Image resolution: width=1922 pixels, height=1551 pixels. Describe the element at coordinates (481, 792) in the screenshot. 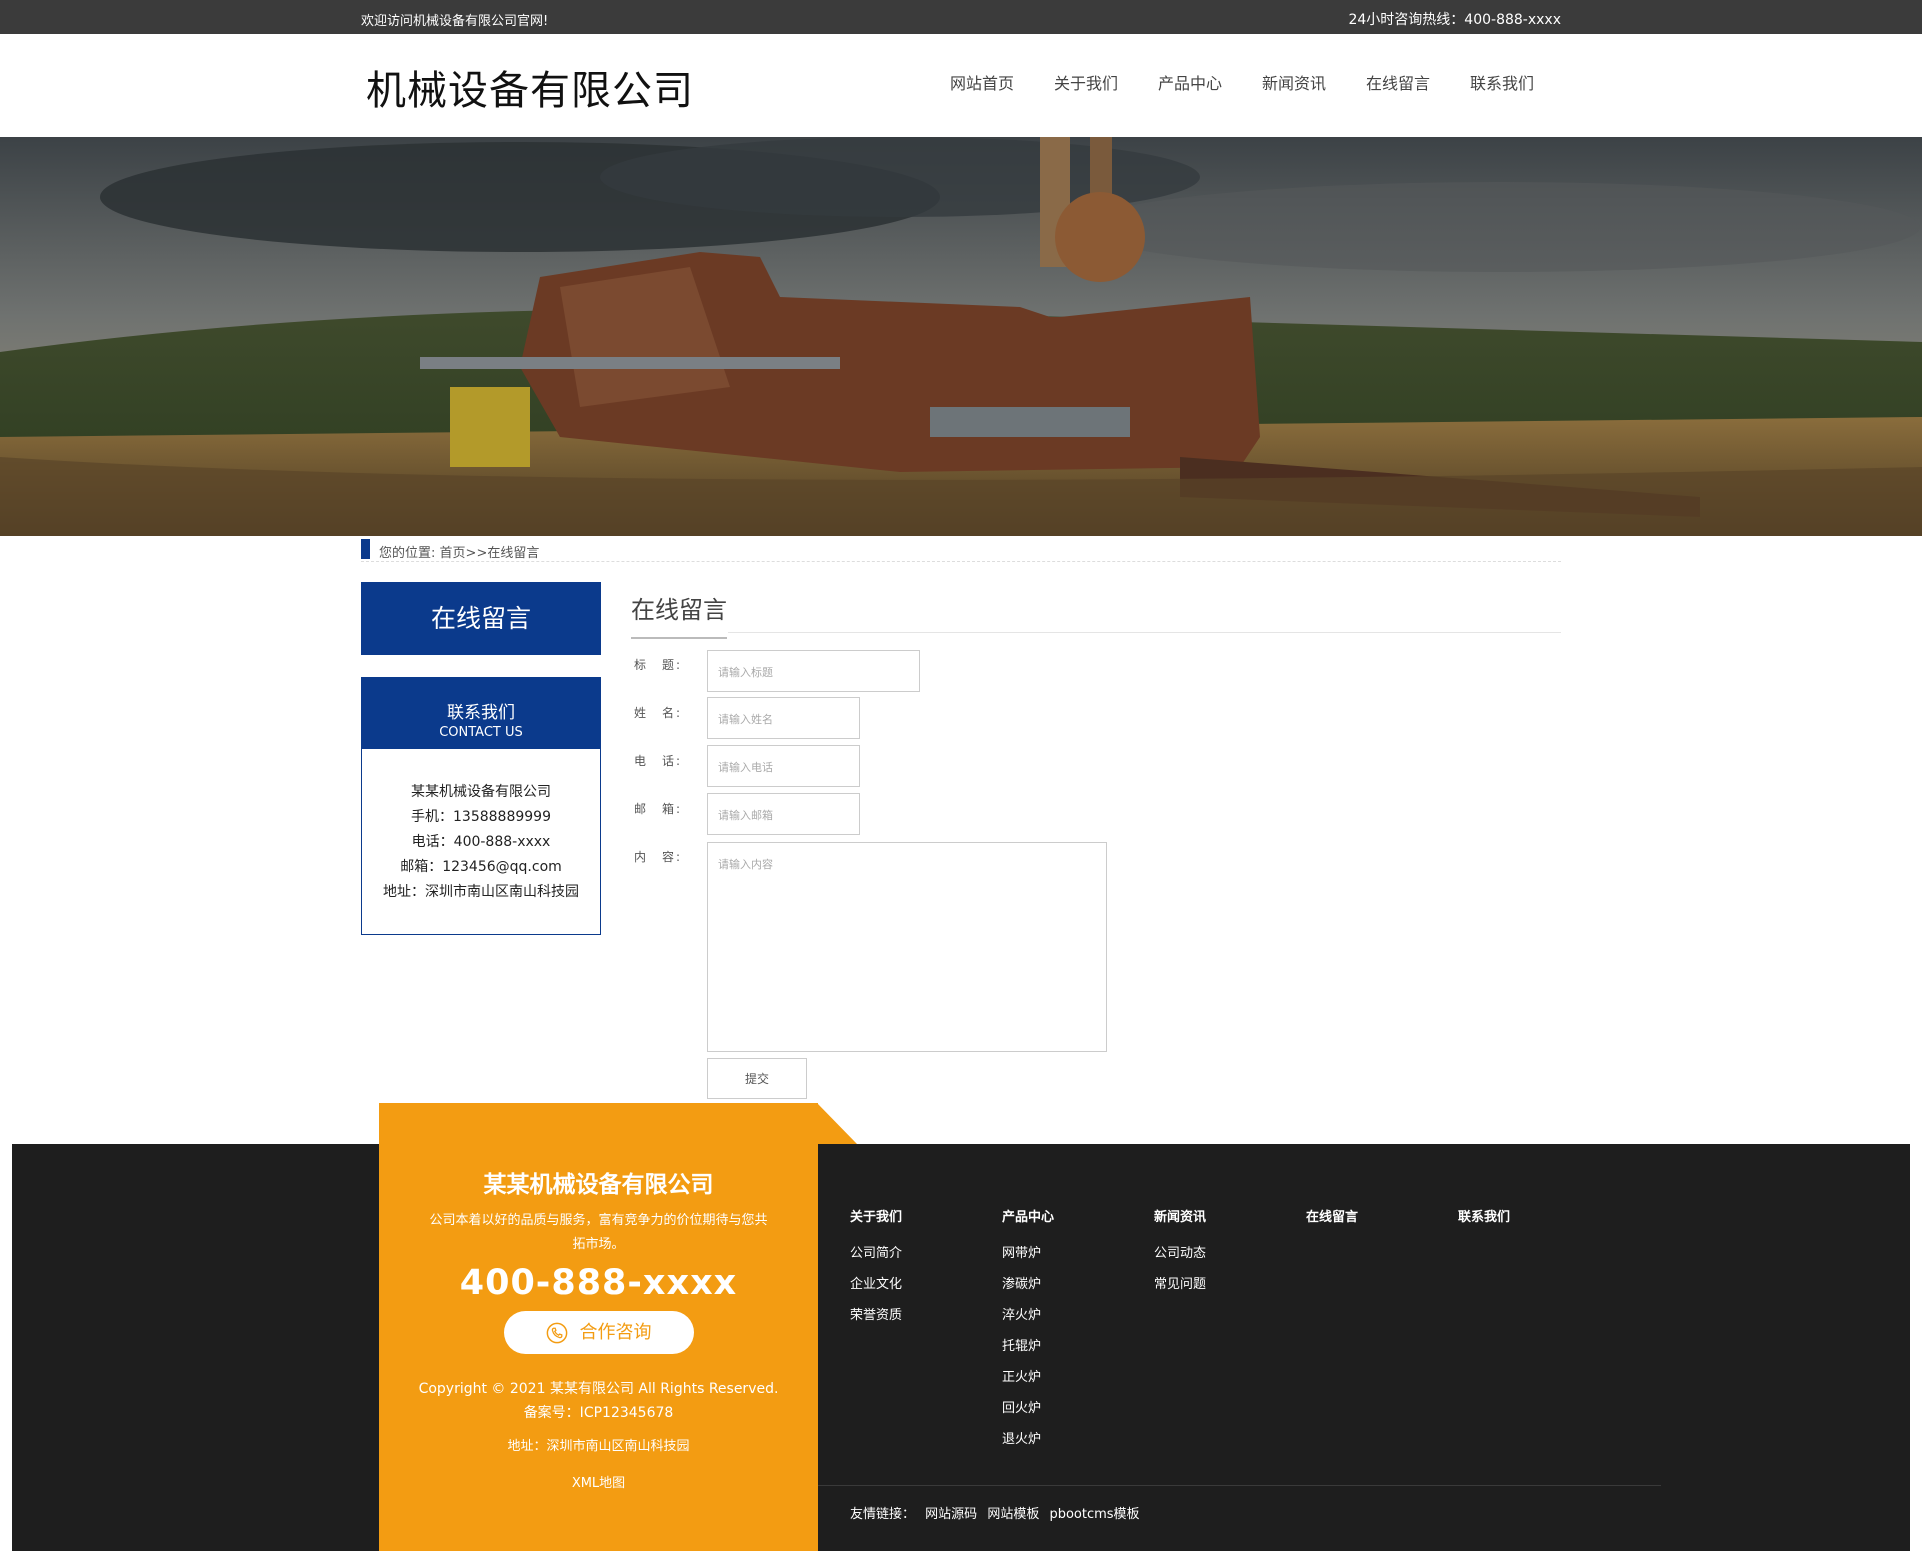

I see `contact-company: 某某机械设备有限公司` at that location.